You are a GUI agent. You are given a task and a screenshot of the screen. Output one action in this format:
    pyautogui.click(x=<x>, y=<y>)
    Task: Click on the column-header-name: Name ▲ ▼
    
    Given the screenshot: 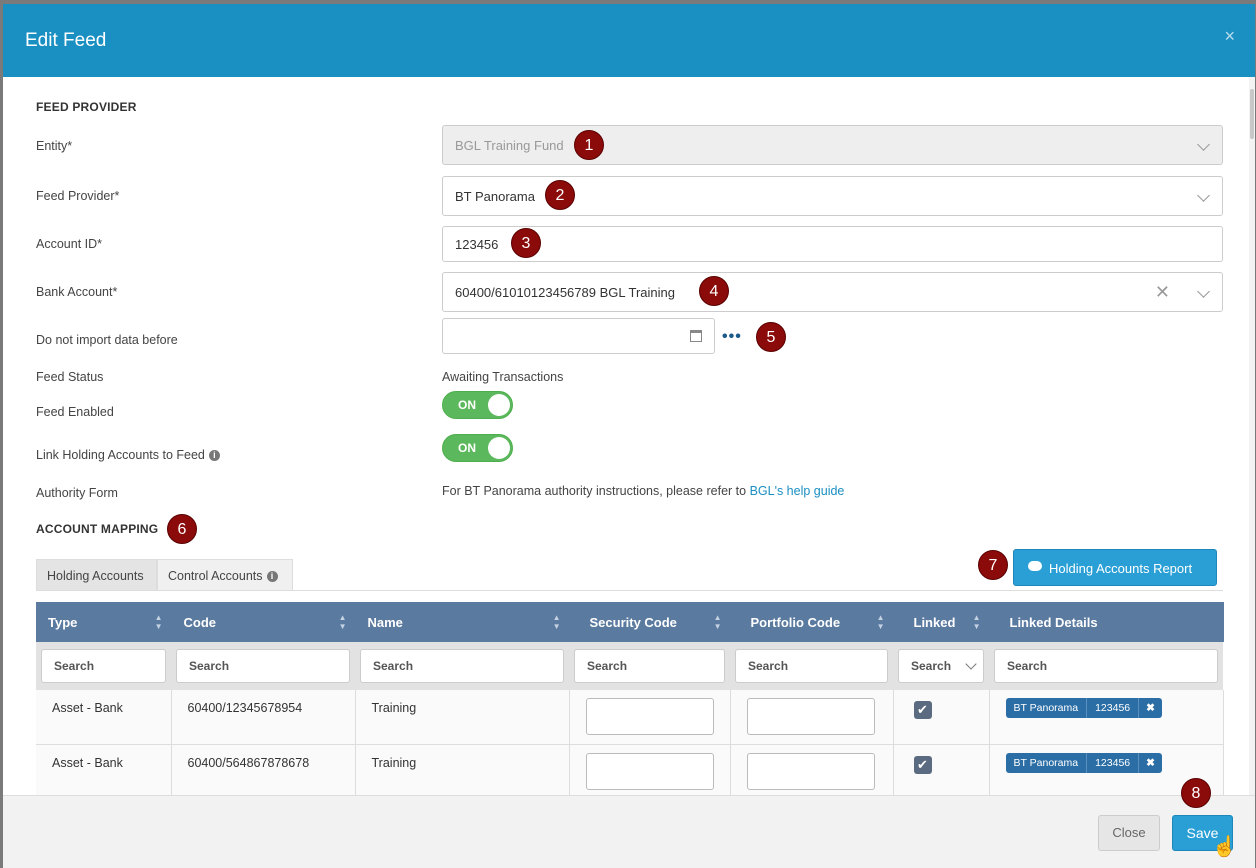 What is the action you would take?
    pyautogui.click(x=462, y=622)
    